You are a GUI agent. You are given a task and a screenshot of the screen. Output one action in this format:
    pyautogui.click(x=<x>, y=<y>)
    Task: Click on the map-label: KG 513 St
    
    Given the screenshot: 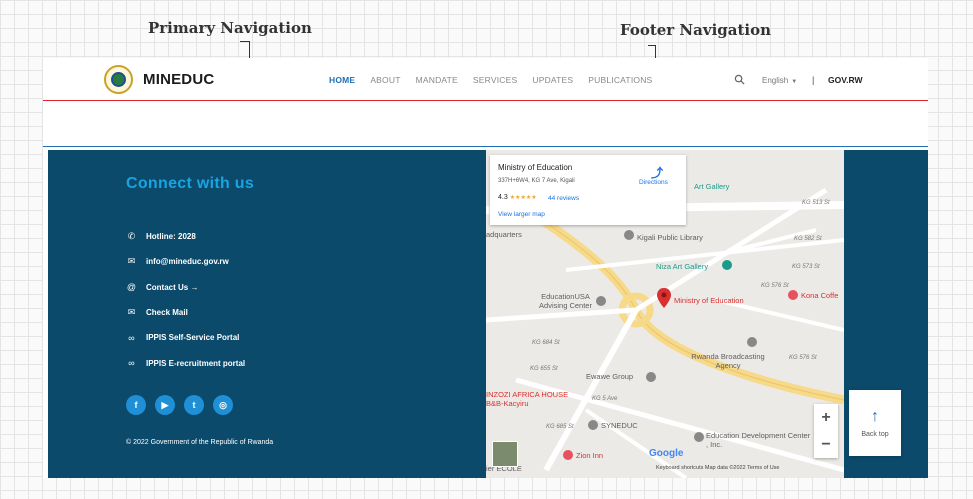 What is the action you would take?
    pyautogui.click(x=816, y=203)
    